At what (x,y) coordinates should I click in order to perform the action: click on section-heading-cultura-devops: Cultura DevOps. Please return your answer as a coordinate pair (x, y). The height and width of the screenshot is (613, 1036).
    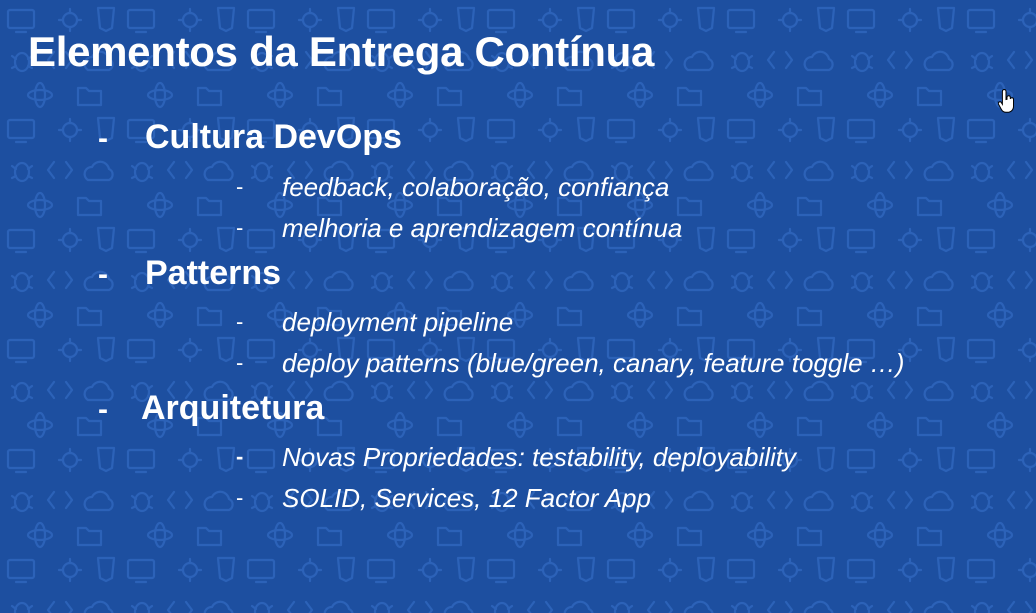
    Looking at the image, I should click on (273, 137).